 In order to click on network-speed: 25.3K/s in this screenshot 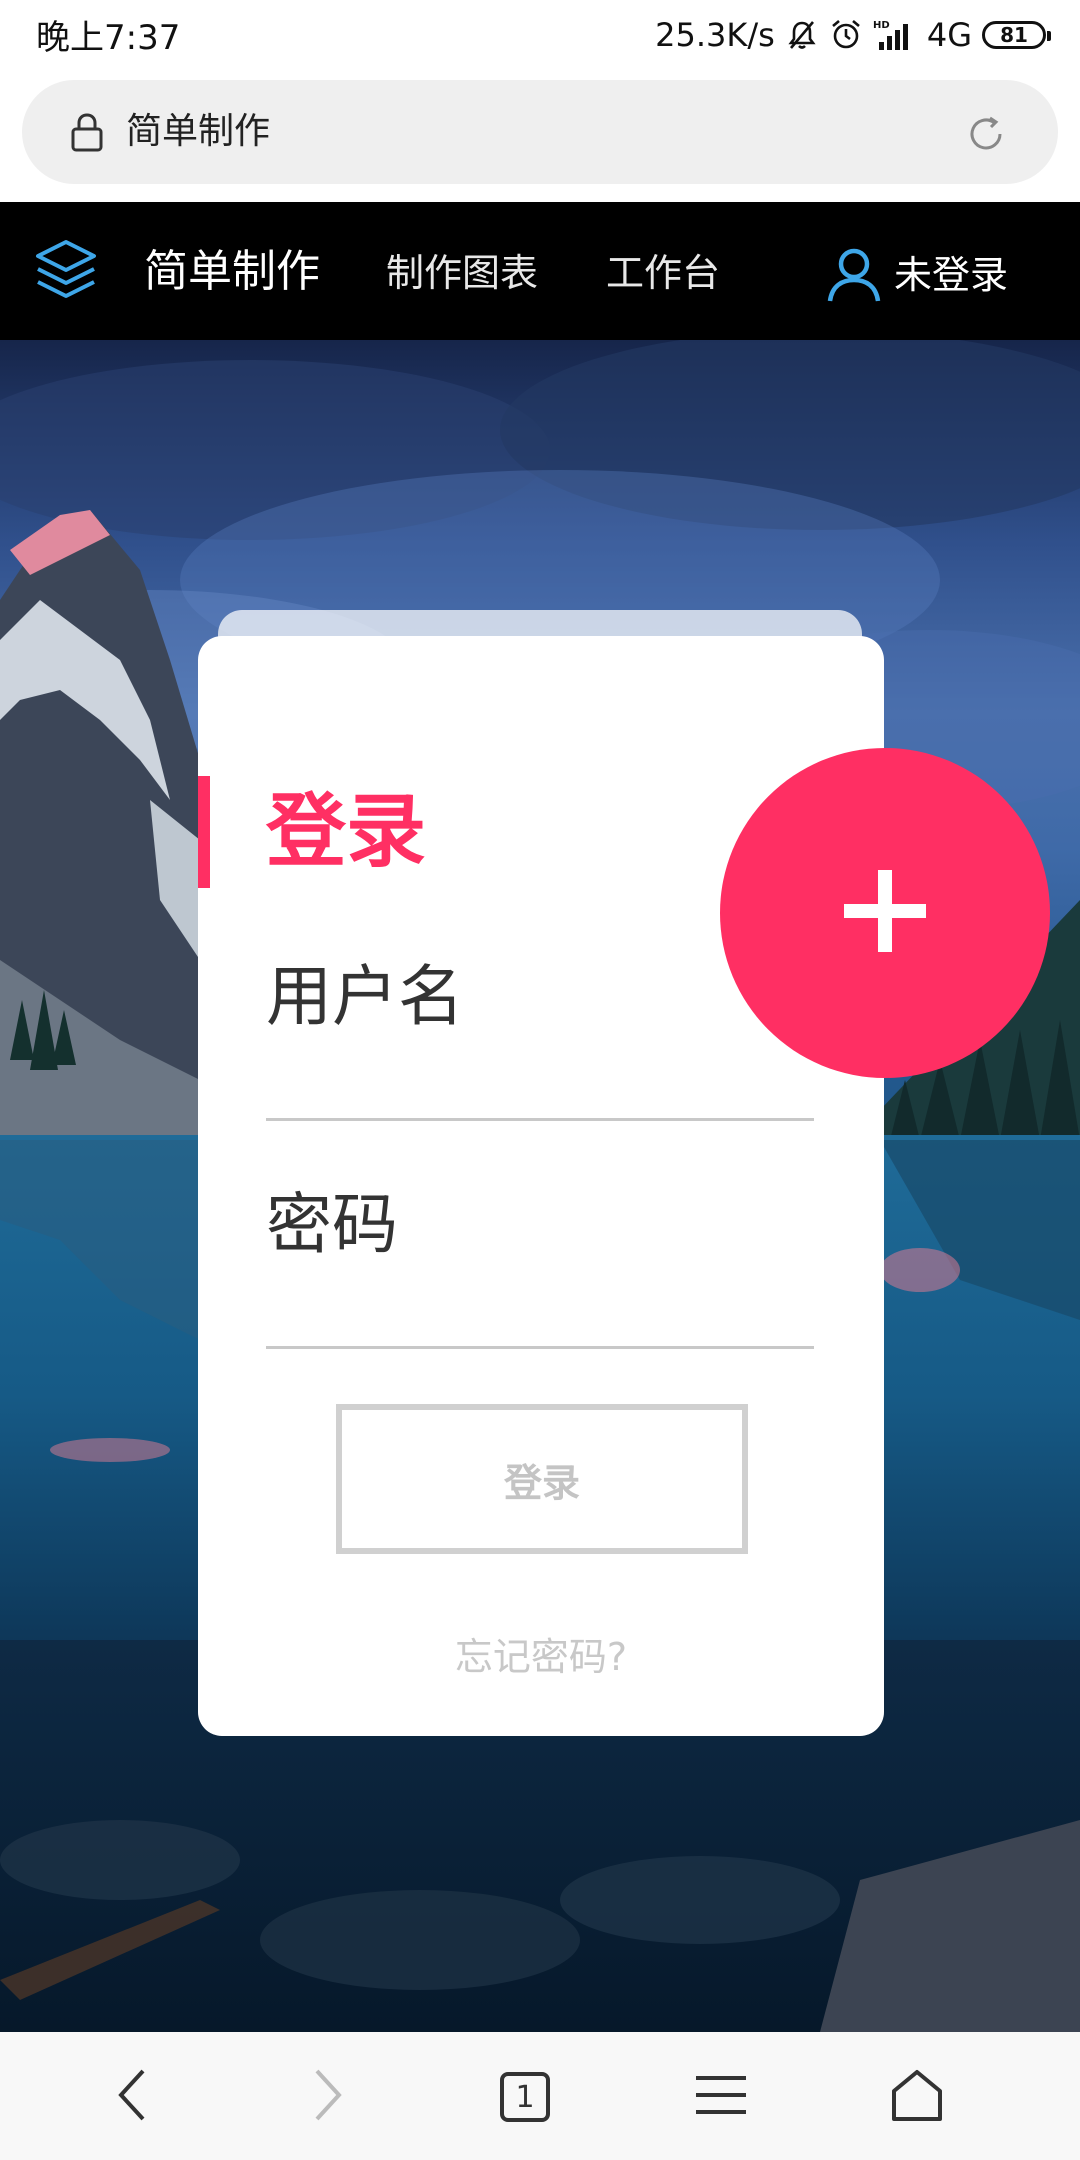, I will do `click(715, 35)`.